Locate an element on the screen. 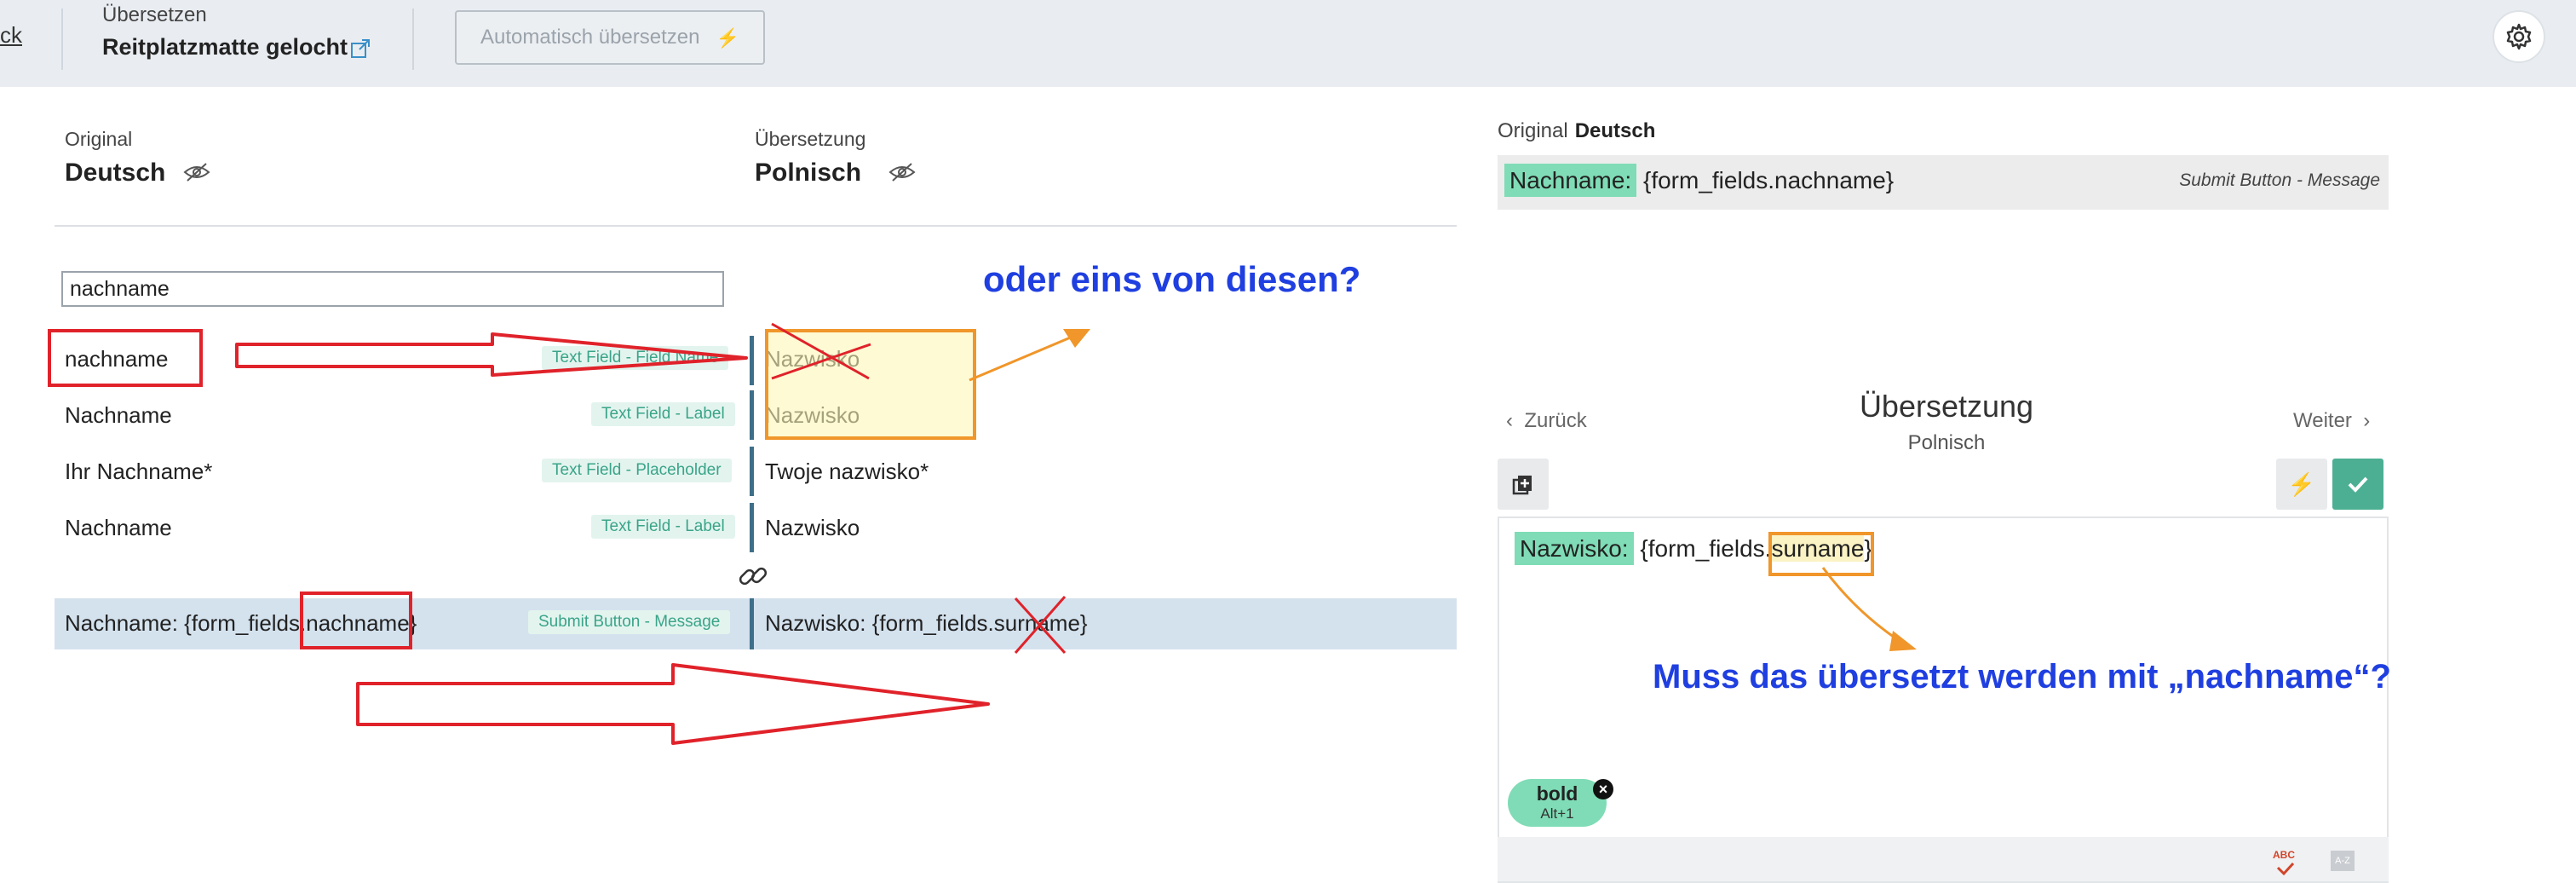 The width and height of the screenshot is (2576, 883). editor-toolbar is located at coordinates (1943, 859).